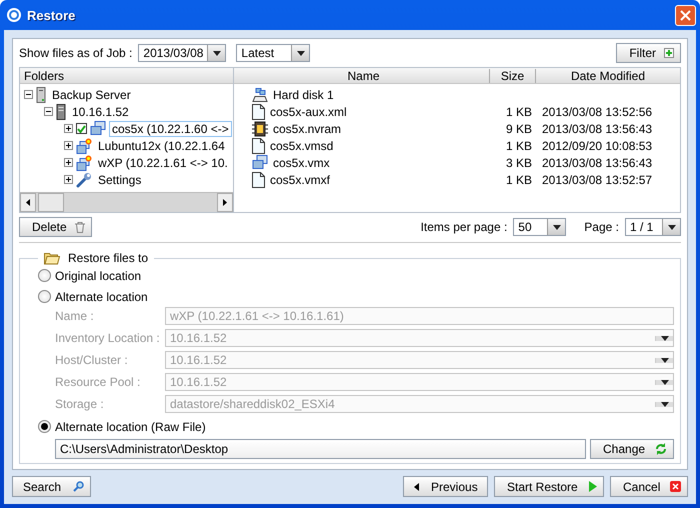  What do you see at coordinates (632, 449) in the screenshot?
I see `change-button: Change` at bounding box center [632, 449].